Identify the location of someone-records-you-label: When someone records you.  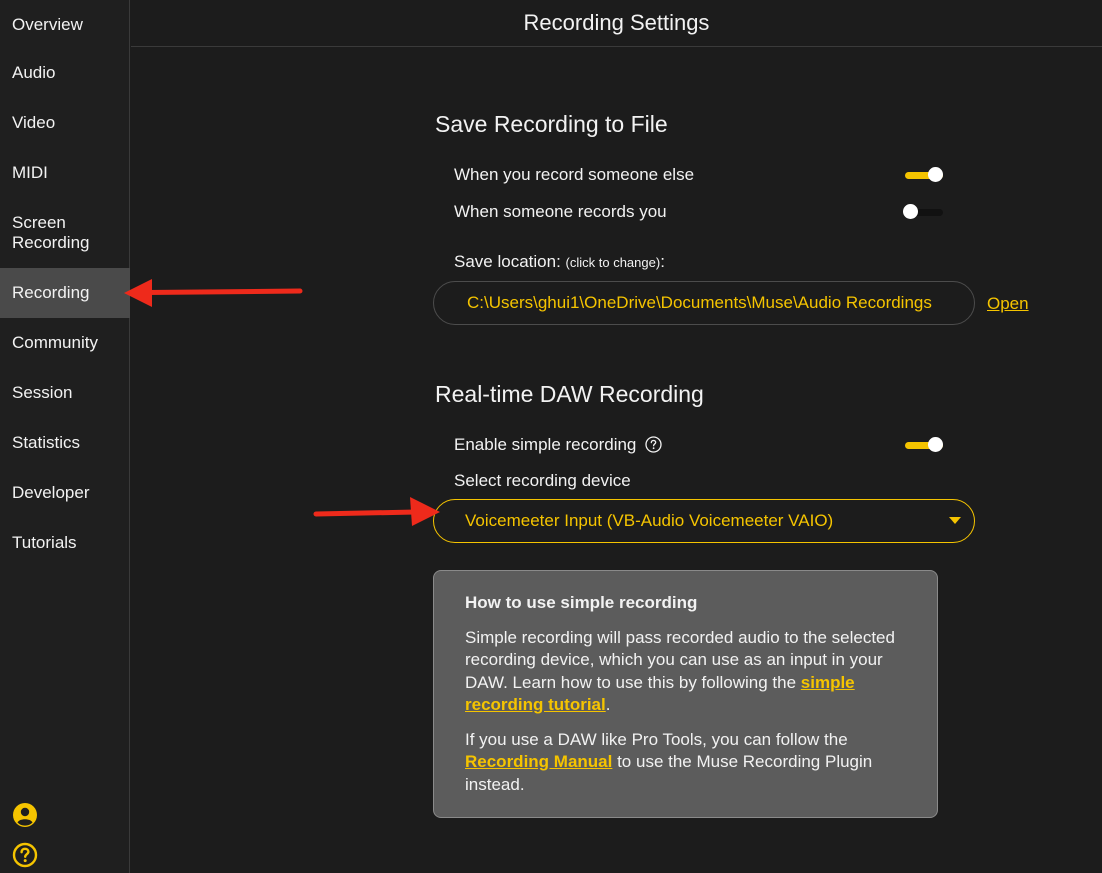
(560, 211).